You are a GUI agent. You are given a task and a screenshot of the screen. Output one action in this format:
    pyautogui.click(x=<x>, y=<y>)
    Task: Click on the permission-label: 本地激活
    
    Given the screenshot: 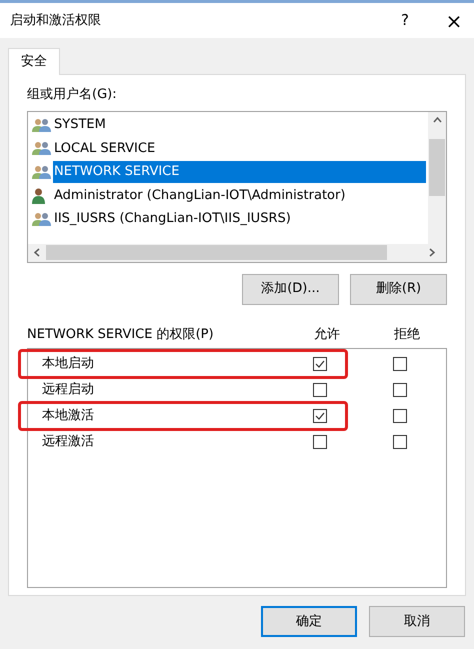 What is the action you would take?
    pyautogui.click(x=68, y=416)
    